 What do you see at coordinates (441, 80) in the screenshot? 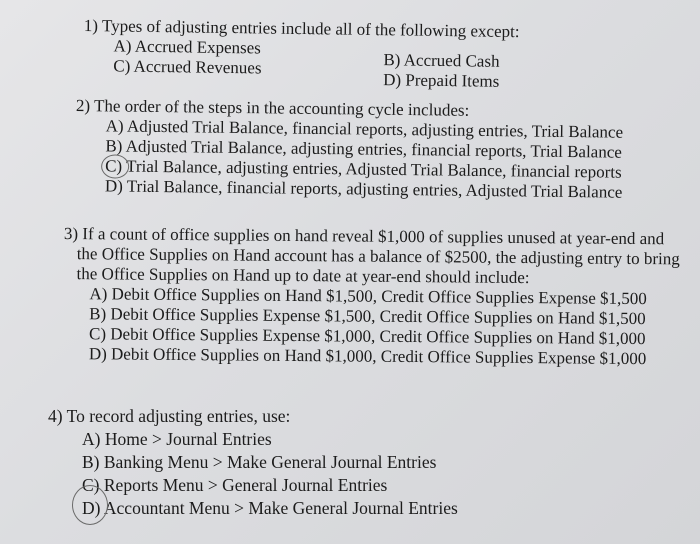
I see `option-d: D) Prepaid Items` at bounding box center [441, 80].